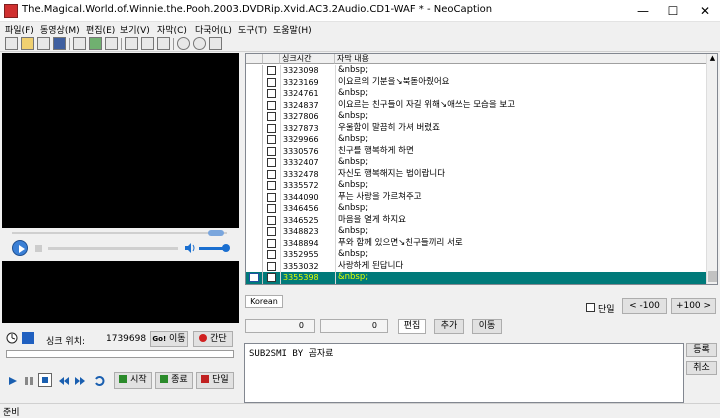  I want to click on sync-icon, so click(95, 43).